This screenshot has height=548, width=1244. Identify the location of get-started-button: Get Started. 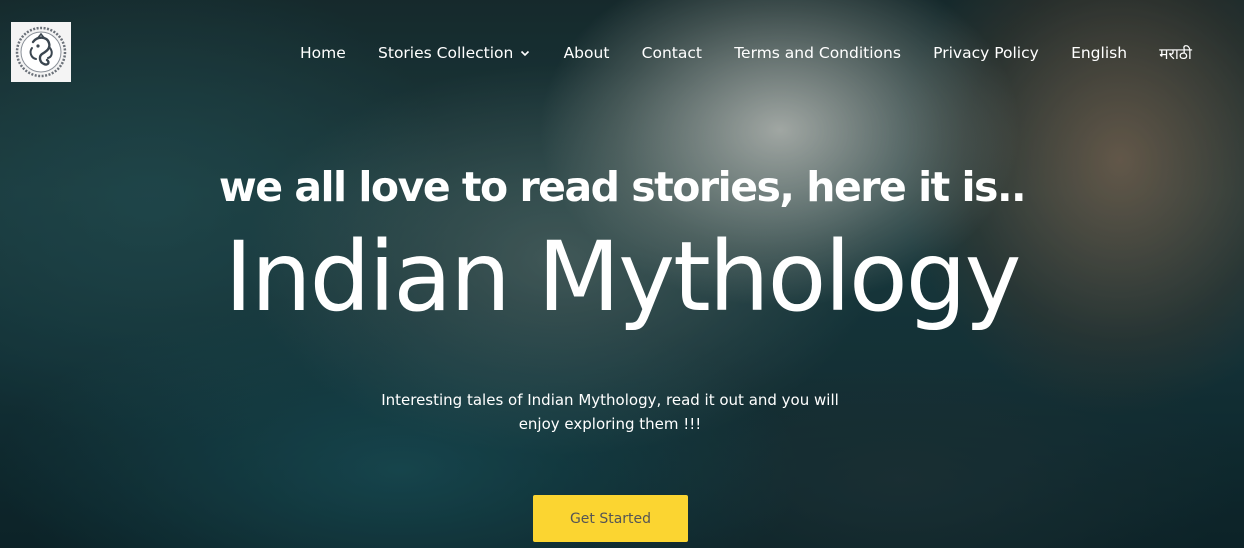
(610, 518).